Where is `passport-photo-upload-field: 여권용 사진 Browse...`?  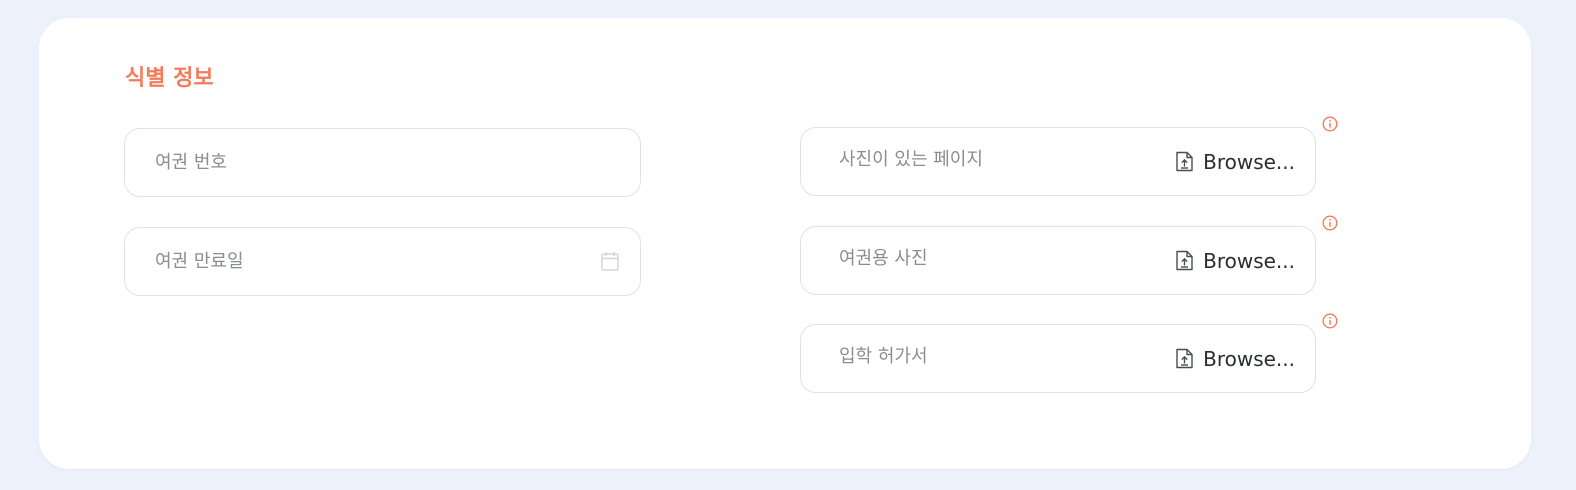 passport-photo-upload-field: 여권용 사진 Browse... is located at coordinates (1058, 260).